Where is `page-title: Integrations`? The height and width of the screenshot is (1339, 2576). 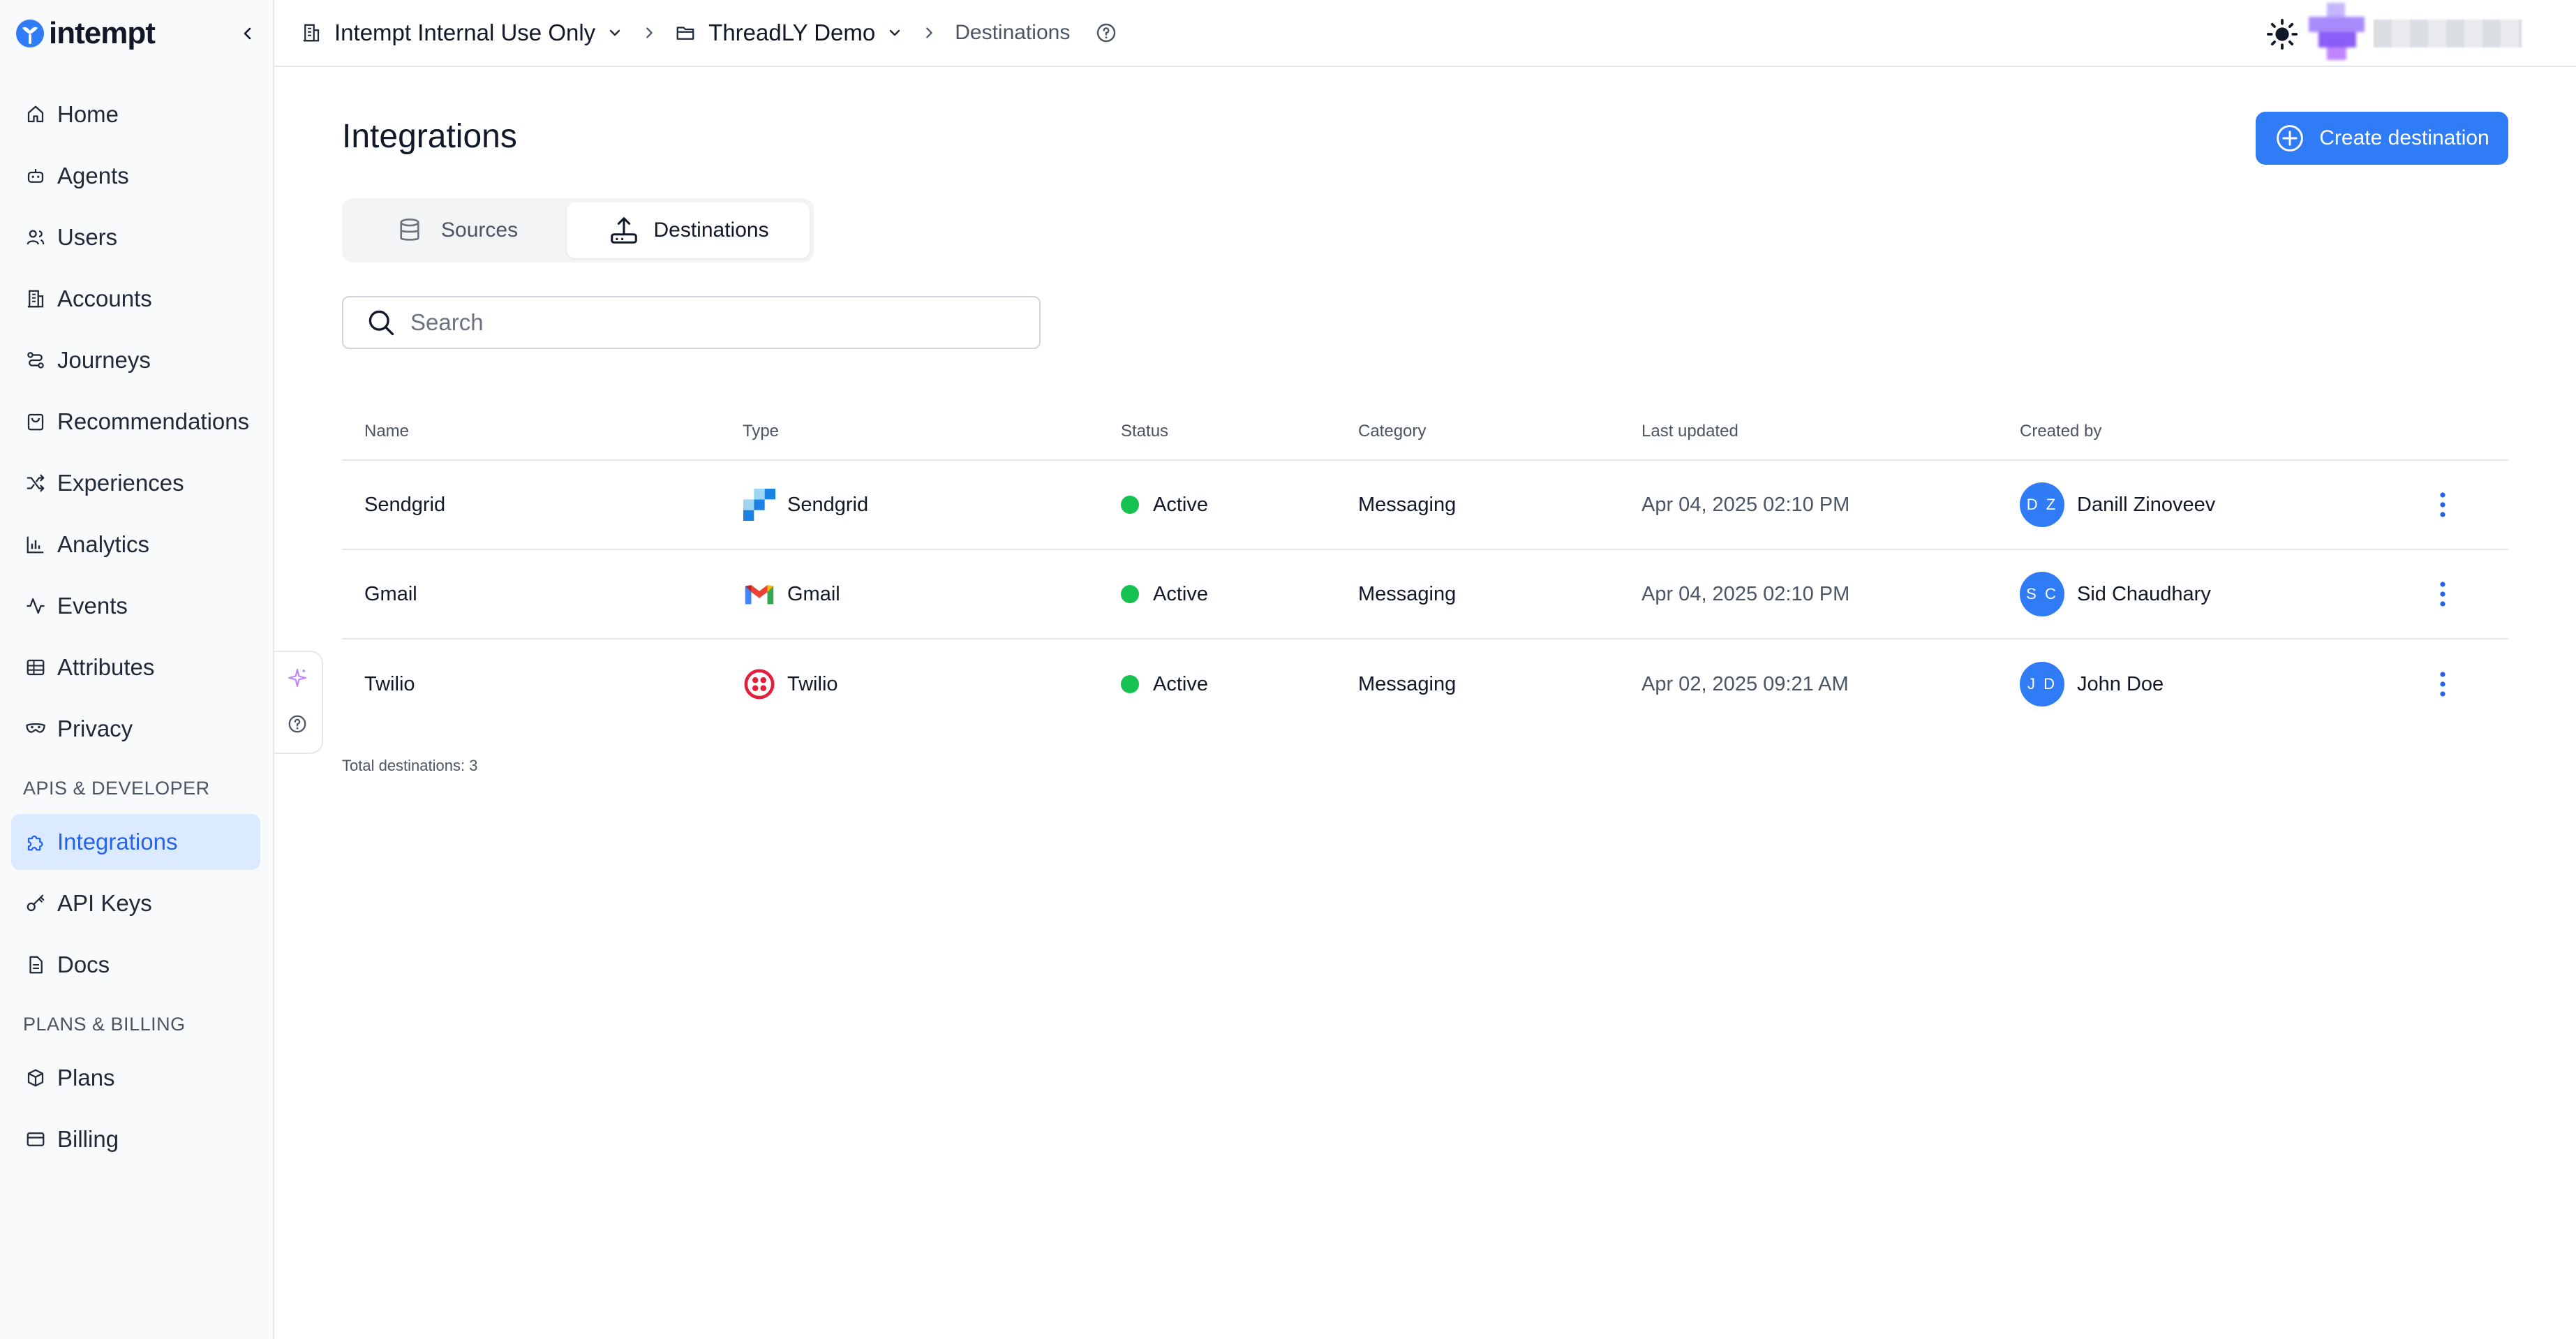 page-title: Integrations is located at coordinates (429, 136).